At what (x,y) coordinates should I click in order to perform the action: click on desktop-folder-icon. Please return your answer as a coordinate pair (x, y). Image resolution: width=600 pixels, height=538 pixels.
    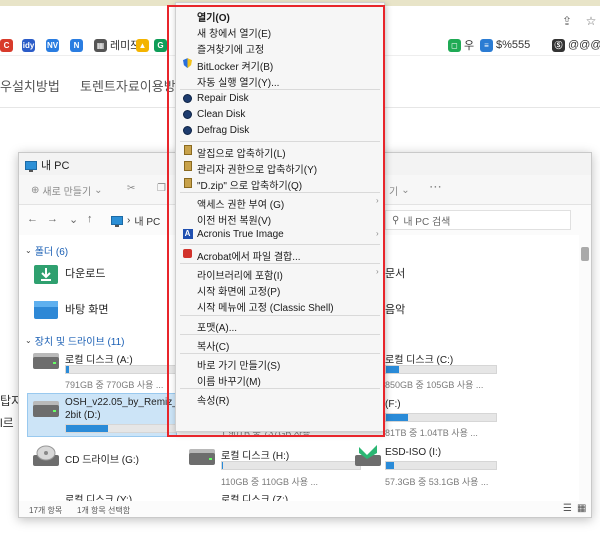
    Looking at the image, I should click on (46, 309).